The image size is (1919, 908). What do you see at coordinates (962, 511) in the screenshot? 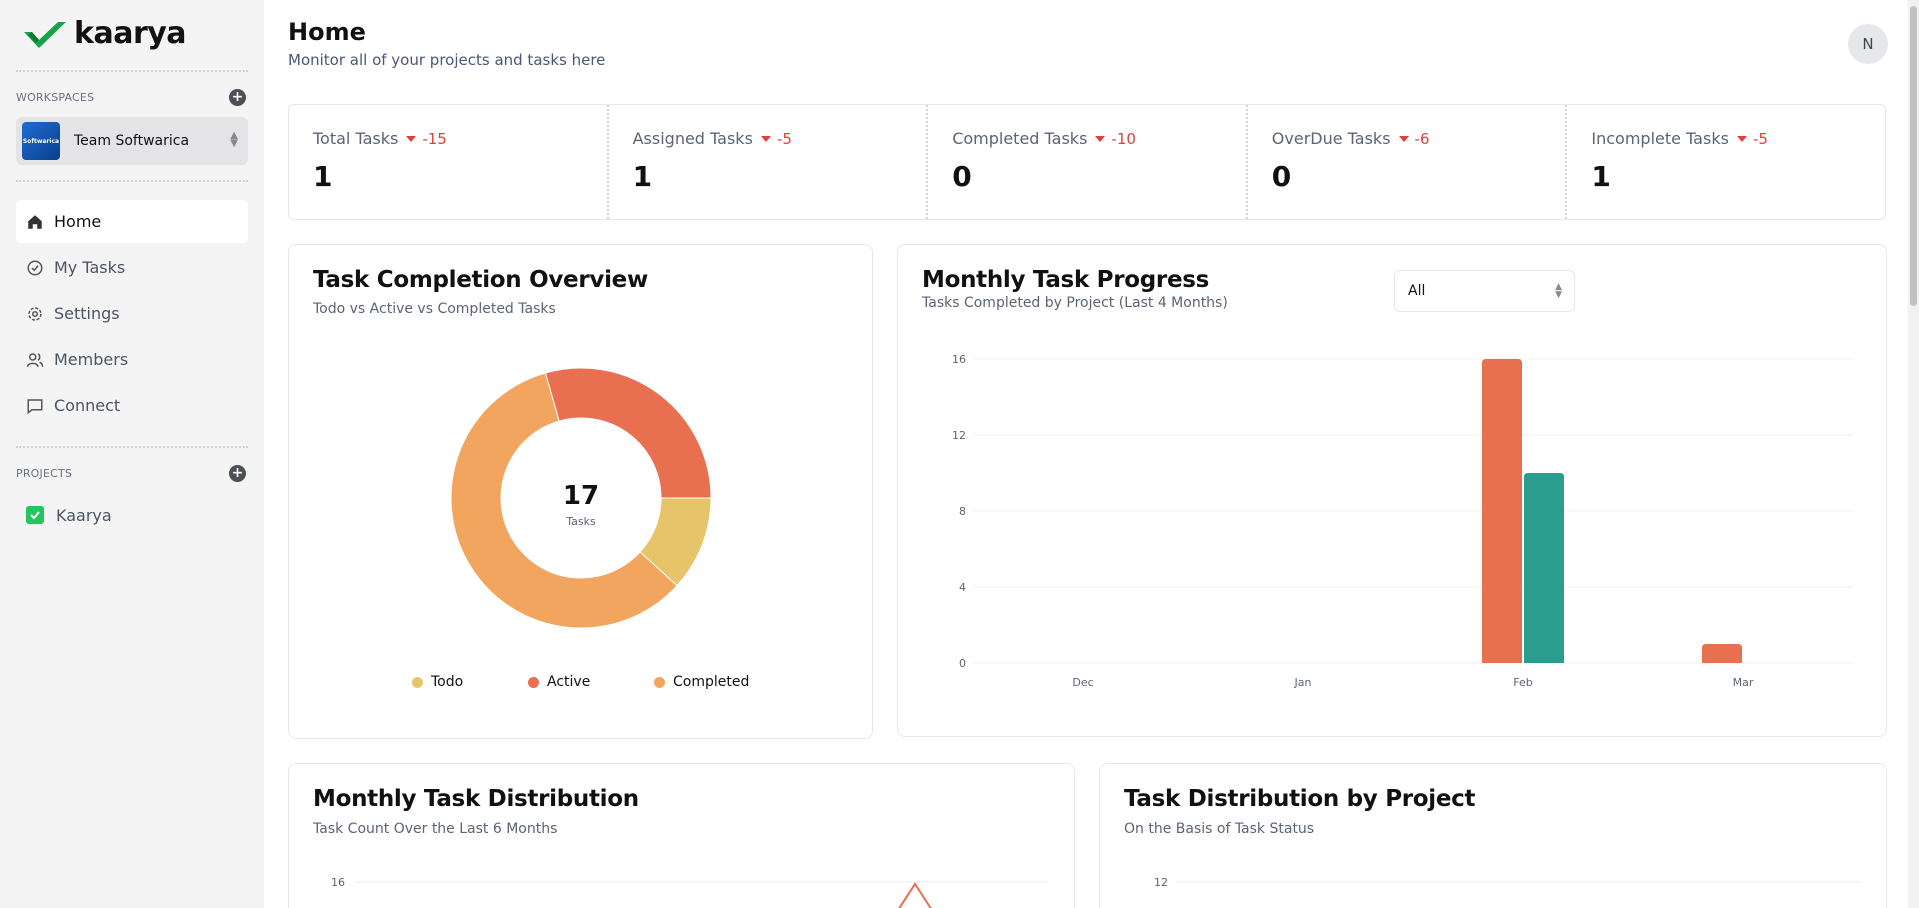
I see `y-tick-label: 8` at bounding box center [962, 511].